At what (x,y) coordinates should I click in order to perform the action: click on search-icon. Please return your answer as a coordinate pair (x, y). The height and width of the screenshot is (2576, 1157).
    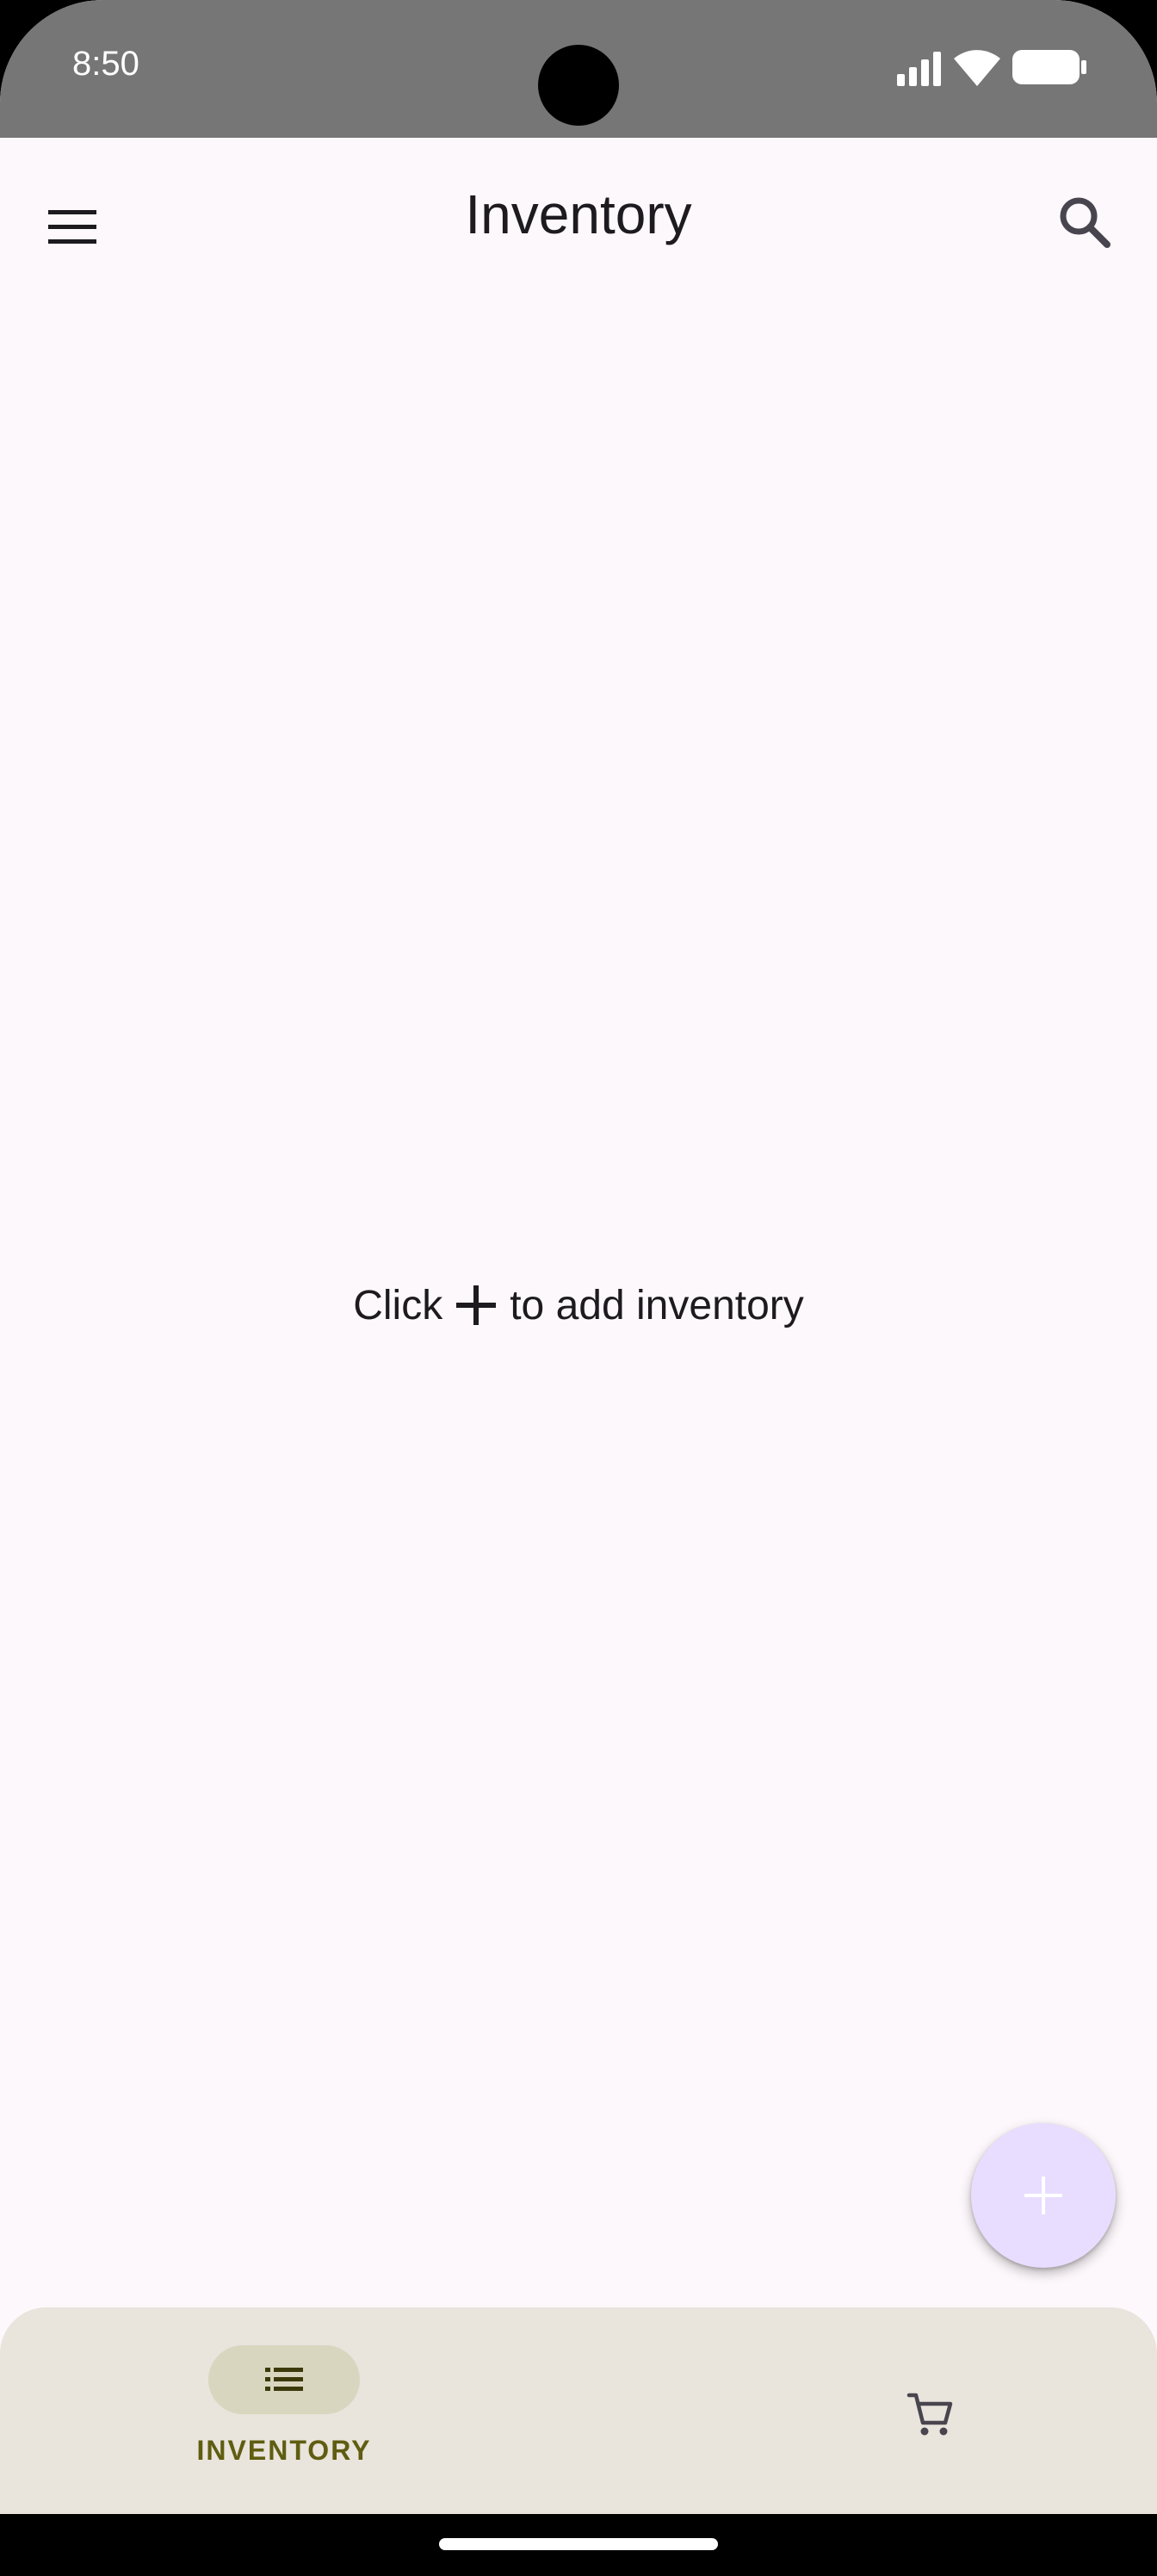
    Looking at the image, I should click on (1085, 222).